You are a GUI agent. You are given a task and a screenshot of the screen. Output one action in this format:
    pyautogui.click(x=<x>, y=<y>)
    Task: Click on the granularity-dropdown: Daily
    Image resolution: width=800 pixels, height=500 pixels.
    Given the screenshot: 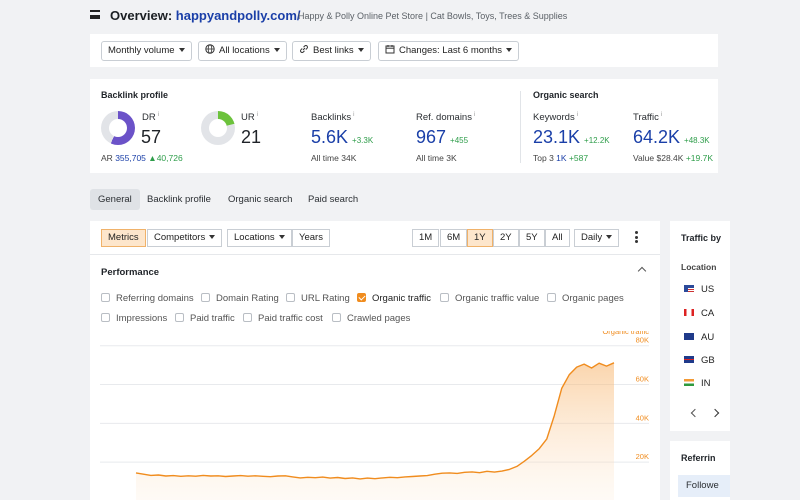 What is the action you would take?
    pyautogui.click(x=597, y=238)
    